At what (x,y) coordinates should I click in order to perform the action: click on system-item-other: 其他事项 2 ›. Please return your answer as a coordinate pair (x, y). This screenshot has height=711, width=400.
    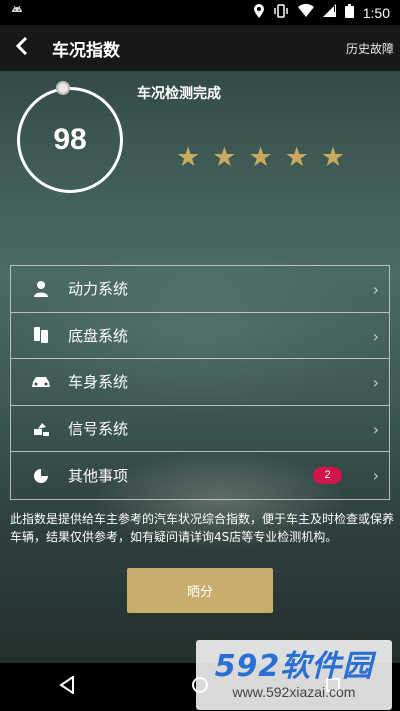
    Looking at the image, I should click on (200, 475).